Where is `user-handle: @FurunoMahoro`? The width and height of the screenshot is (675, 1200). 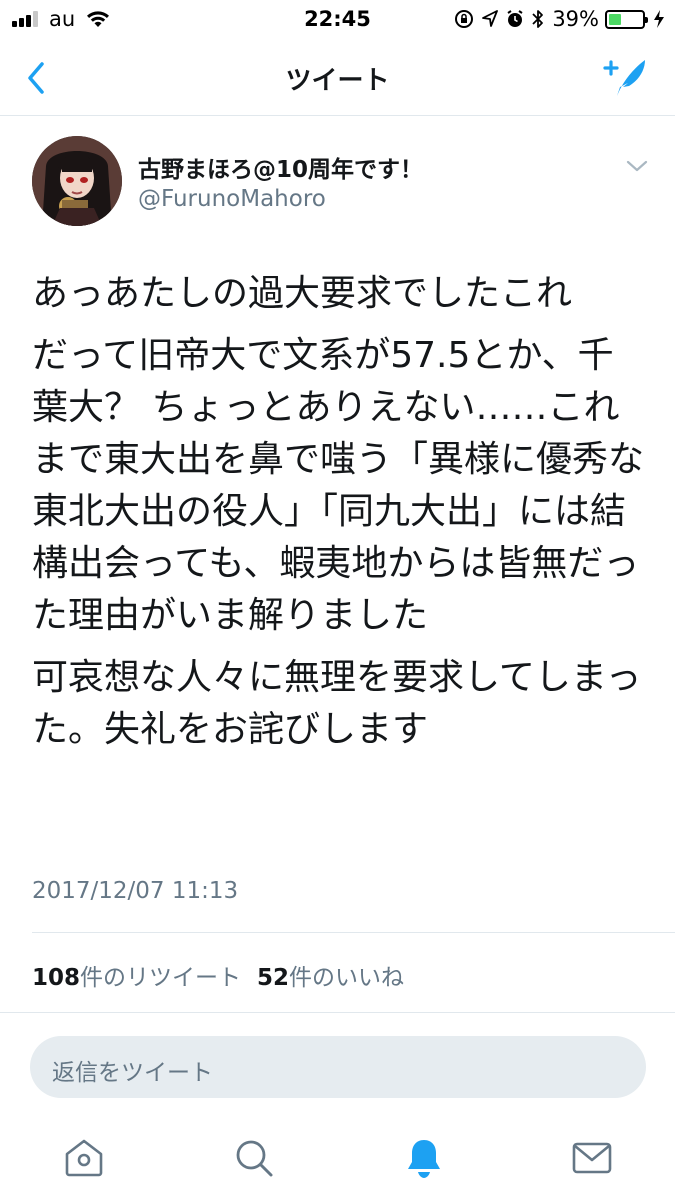 user-handle: @FurunoMahoro is located at coordinates (232, 199).